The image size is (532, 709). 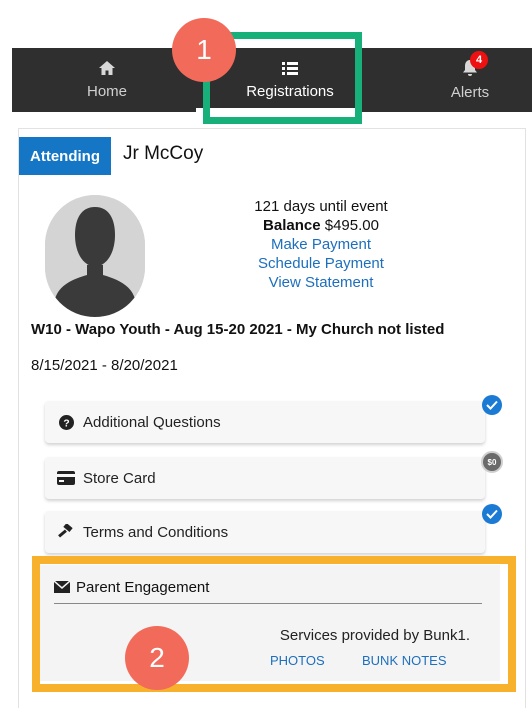 I want to click on view-statement-link: View Statement, so click(x=321, y=282).